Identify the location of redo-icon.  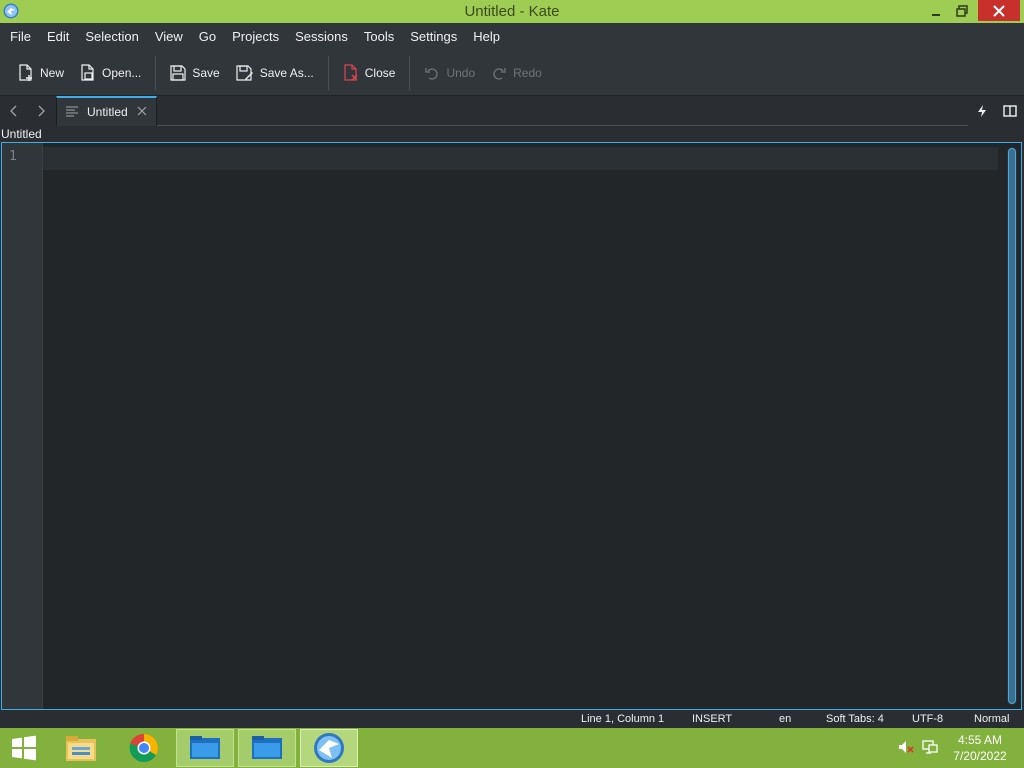
(499, 74).